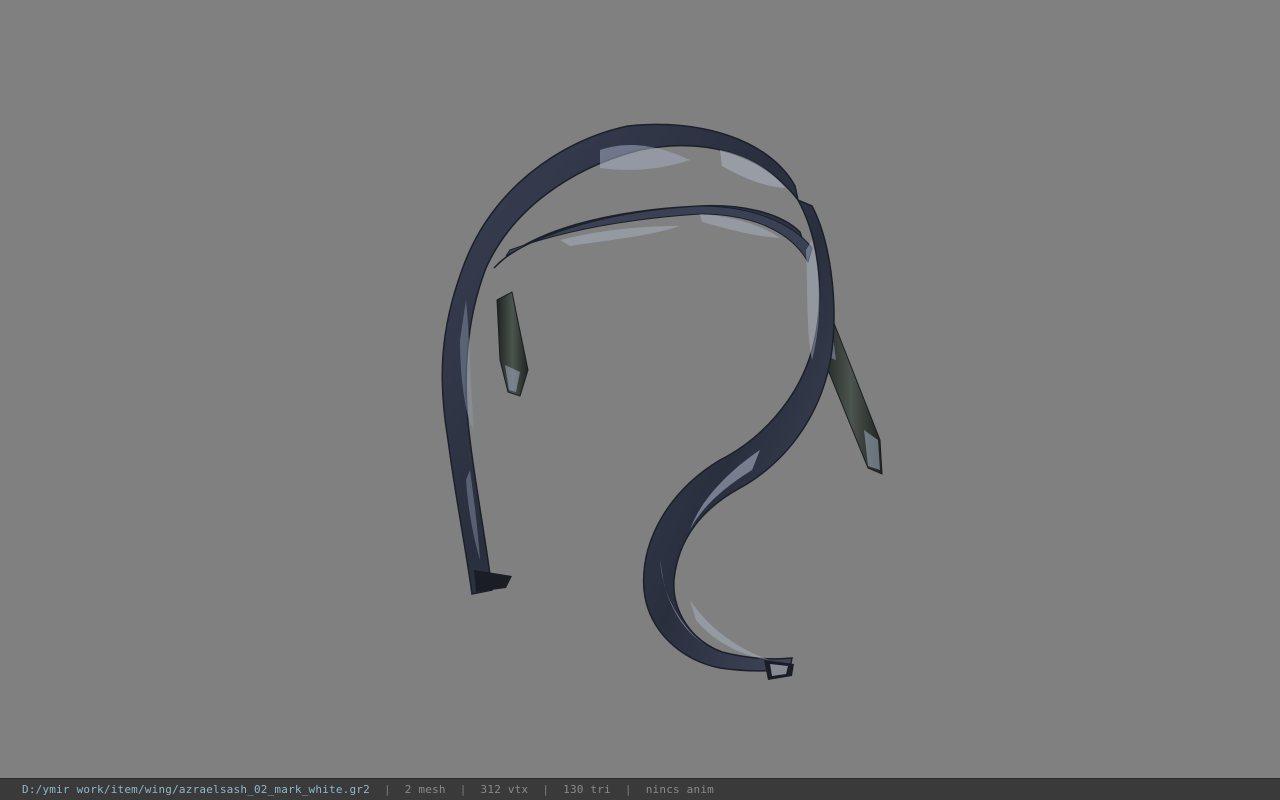 Image resolution: width=1280 pixels, height=800 pixels. Describe the element at coordinates (425, 789) in the screenshot. I see `mesh-count: 2 mesh` at that location.